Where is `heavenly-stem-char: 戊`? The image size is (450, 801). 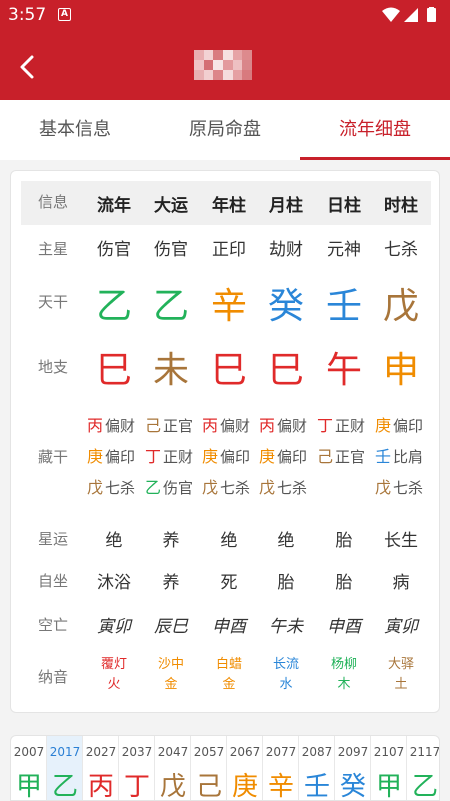
heavenly-stem-char: 戊 is located at coordinates (400, 306).